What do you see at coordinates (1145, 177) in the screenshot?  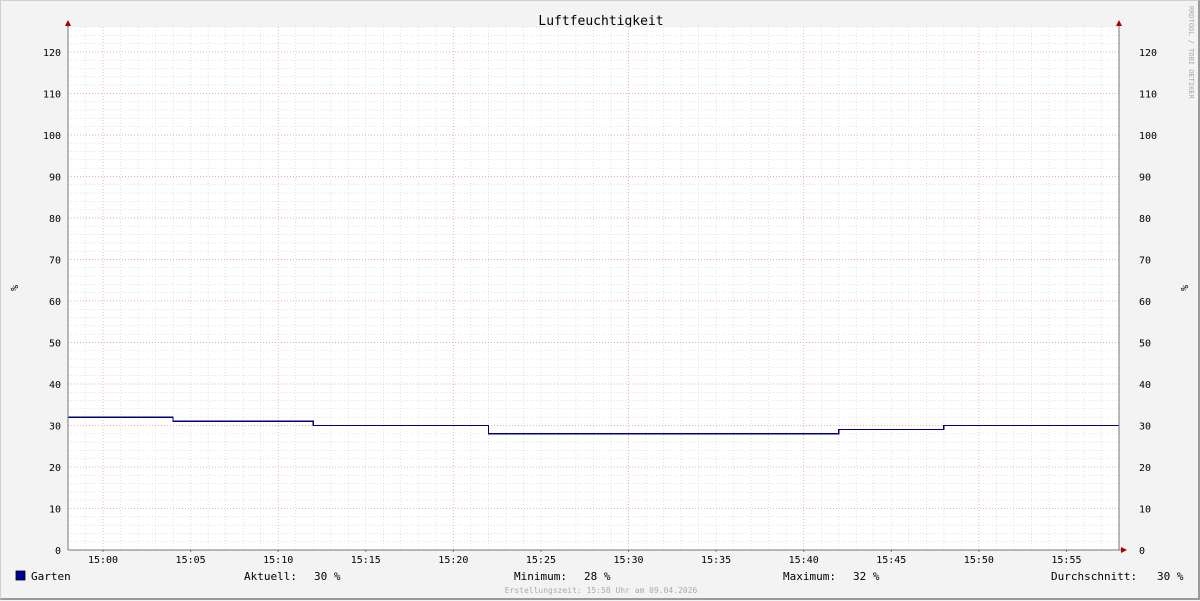 I see `y-tick-label-right: 90` at bounding box center [1145, 177].